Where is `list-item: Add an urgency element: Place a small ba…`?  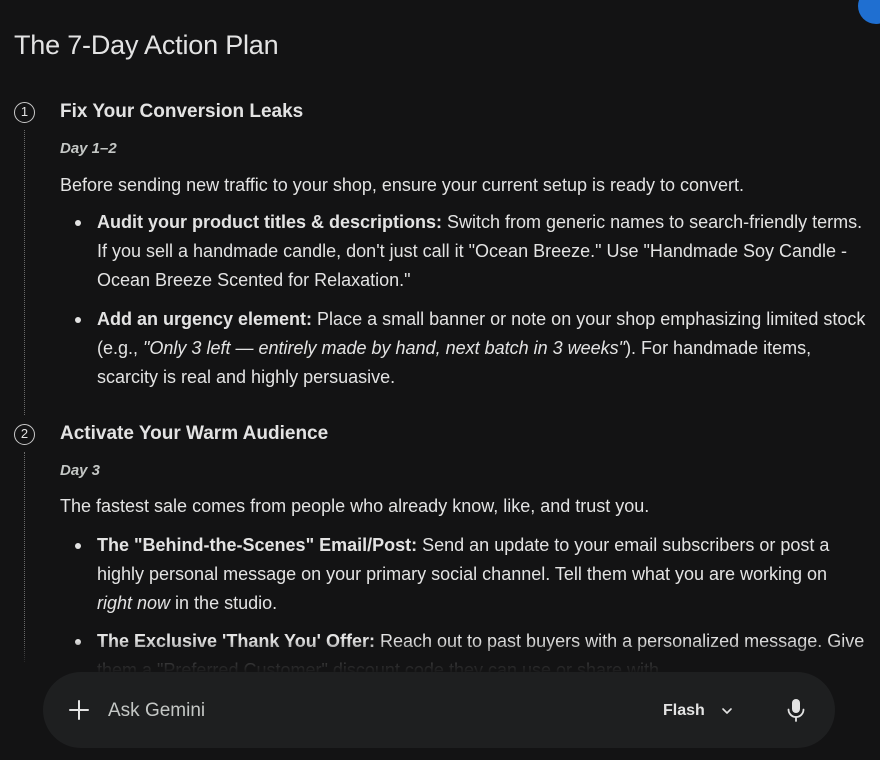
list-item: Add an urgency element: Place a small ba… is located at coordinates (471, 348).